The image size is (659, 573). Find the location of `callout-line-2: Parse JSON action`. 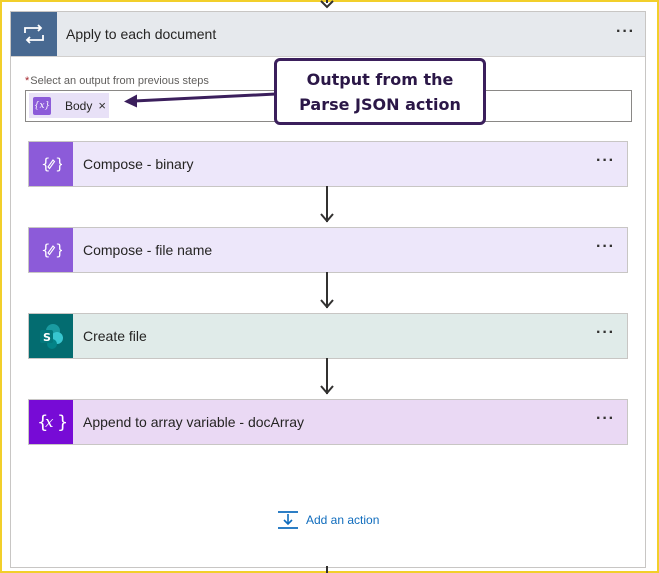

callout-line-2: Parse JSON action is located at coordinates (380, 104).